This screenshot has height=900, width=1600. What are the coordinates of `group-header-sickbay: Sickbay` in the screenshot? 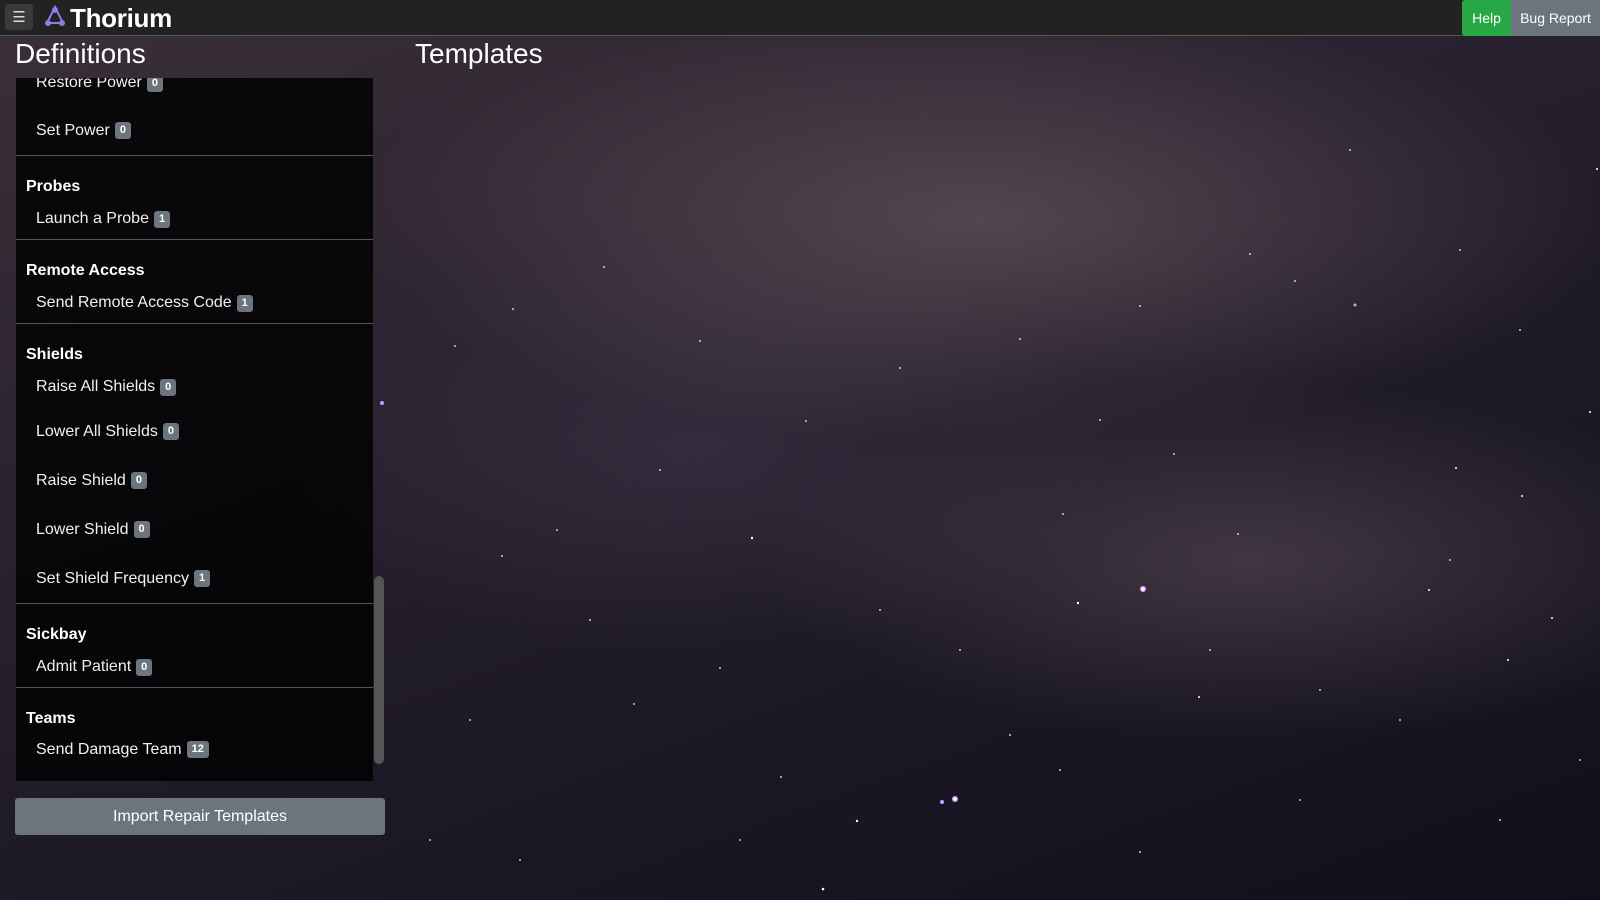 It's located at (56, 634).